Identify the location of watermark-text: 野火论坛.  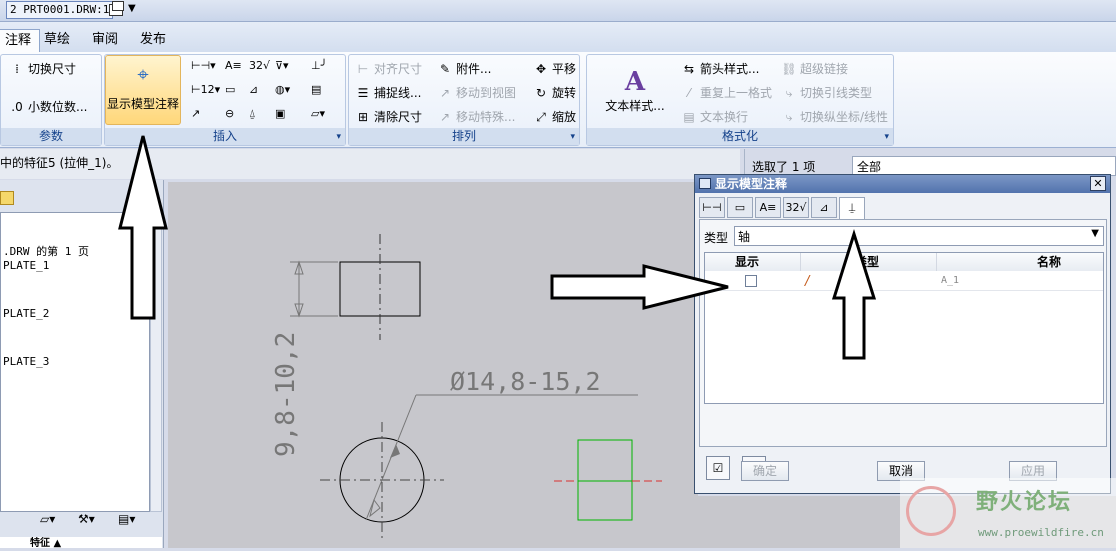
(1024, 502).